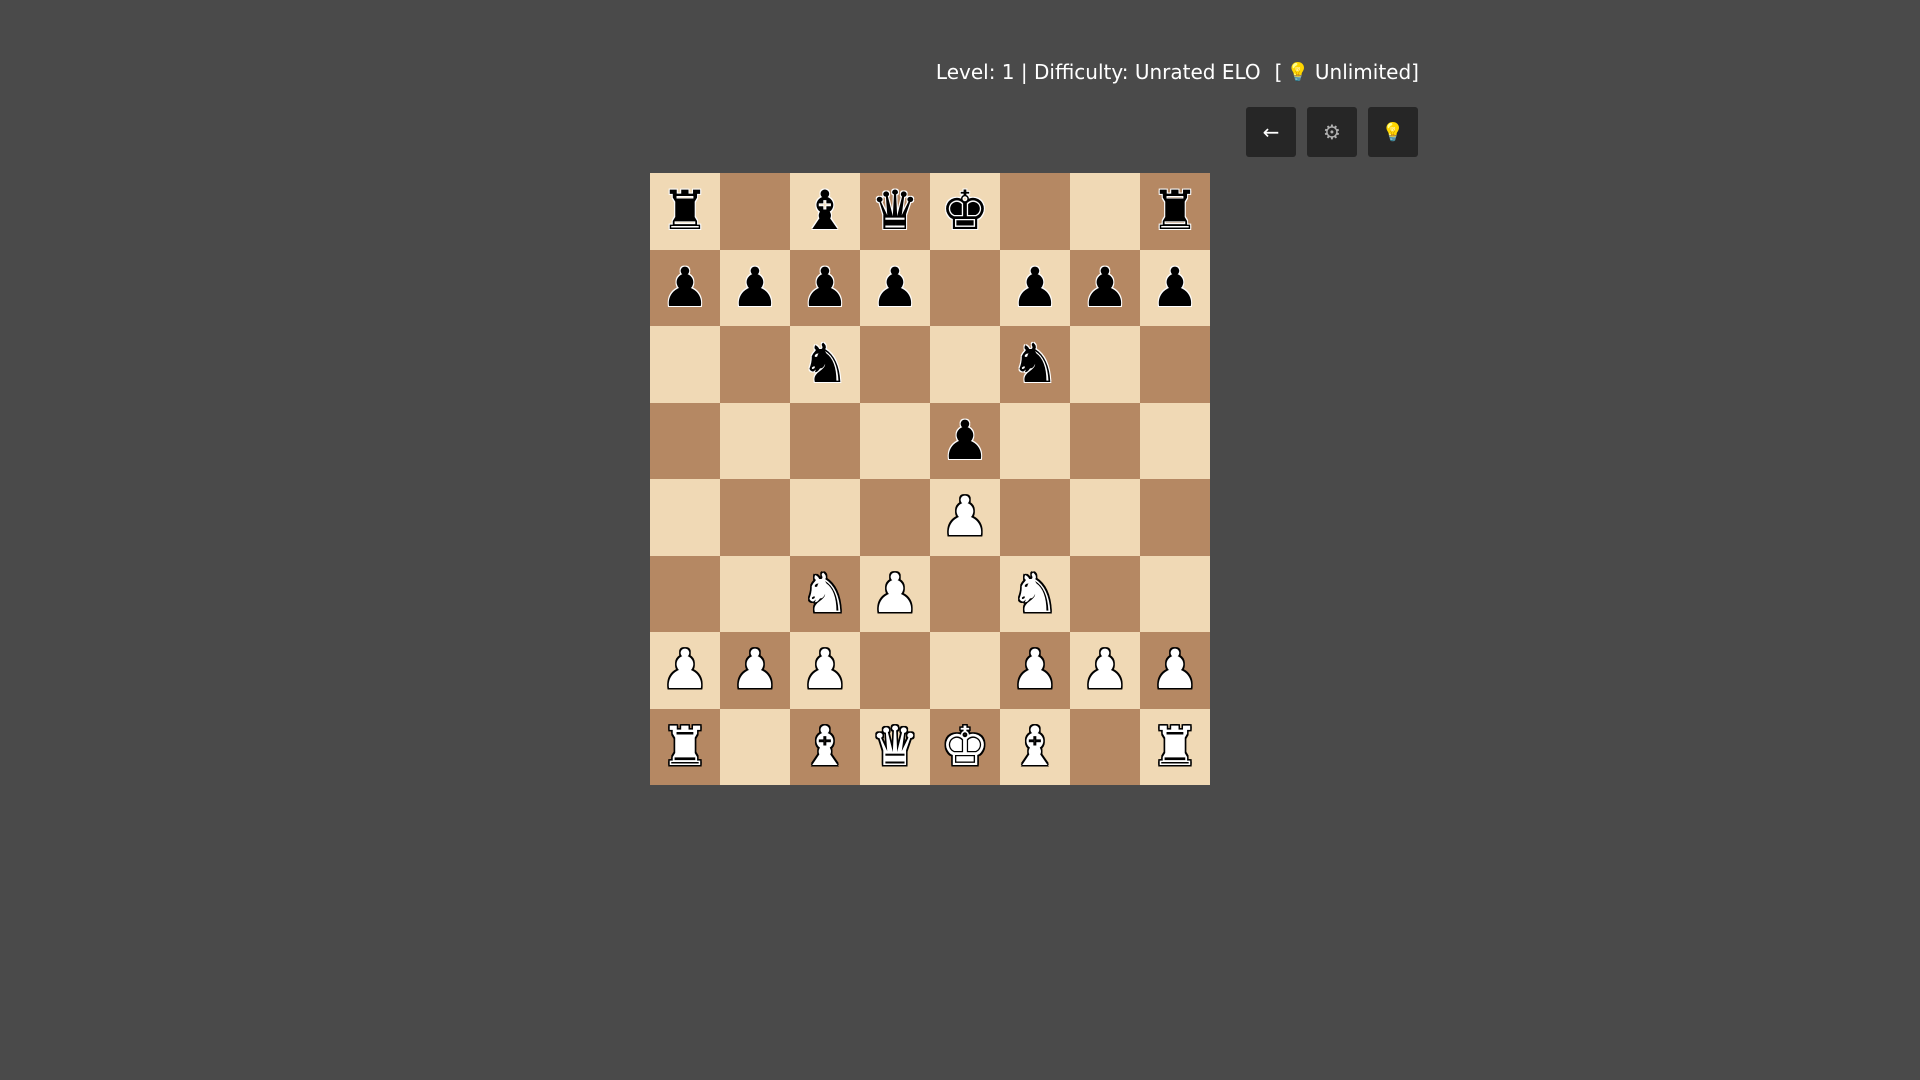 This screenshot has height=1080, width=1920. I want to click on square-c2: ♟, so click(825, 670).